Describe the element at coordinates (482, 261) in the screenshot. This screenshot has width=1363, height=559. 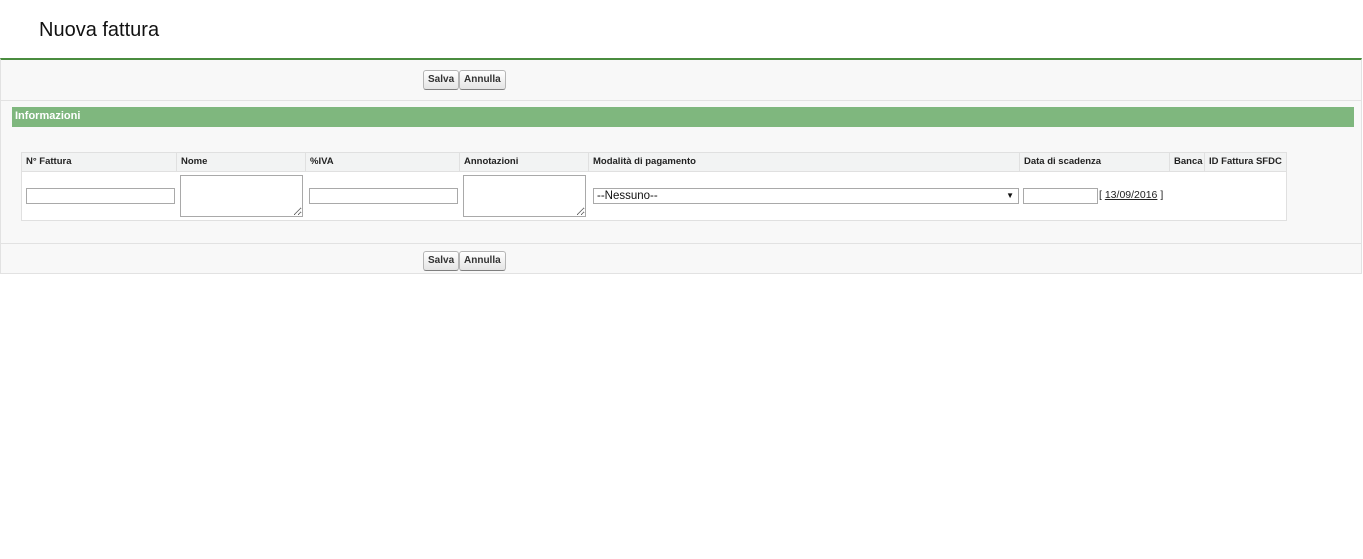
I see `cancel-button-bottom: Annulla` at that location.